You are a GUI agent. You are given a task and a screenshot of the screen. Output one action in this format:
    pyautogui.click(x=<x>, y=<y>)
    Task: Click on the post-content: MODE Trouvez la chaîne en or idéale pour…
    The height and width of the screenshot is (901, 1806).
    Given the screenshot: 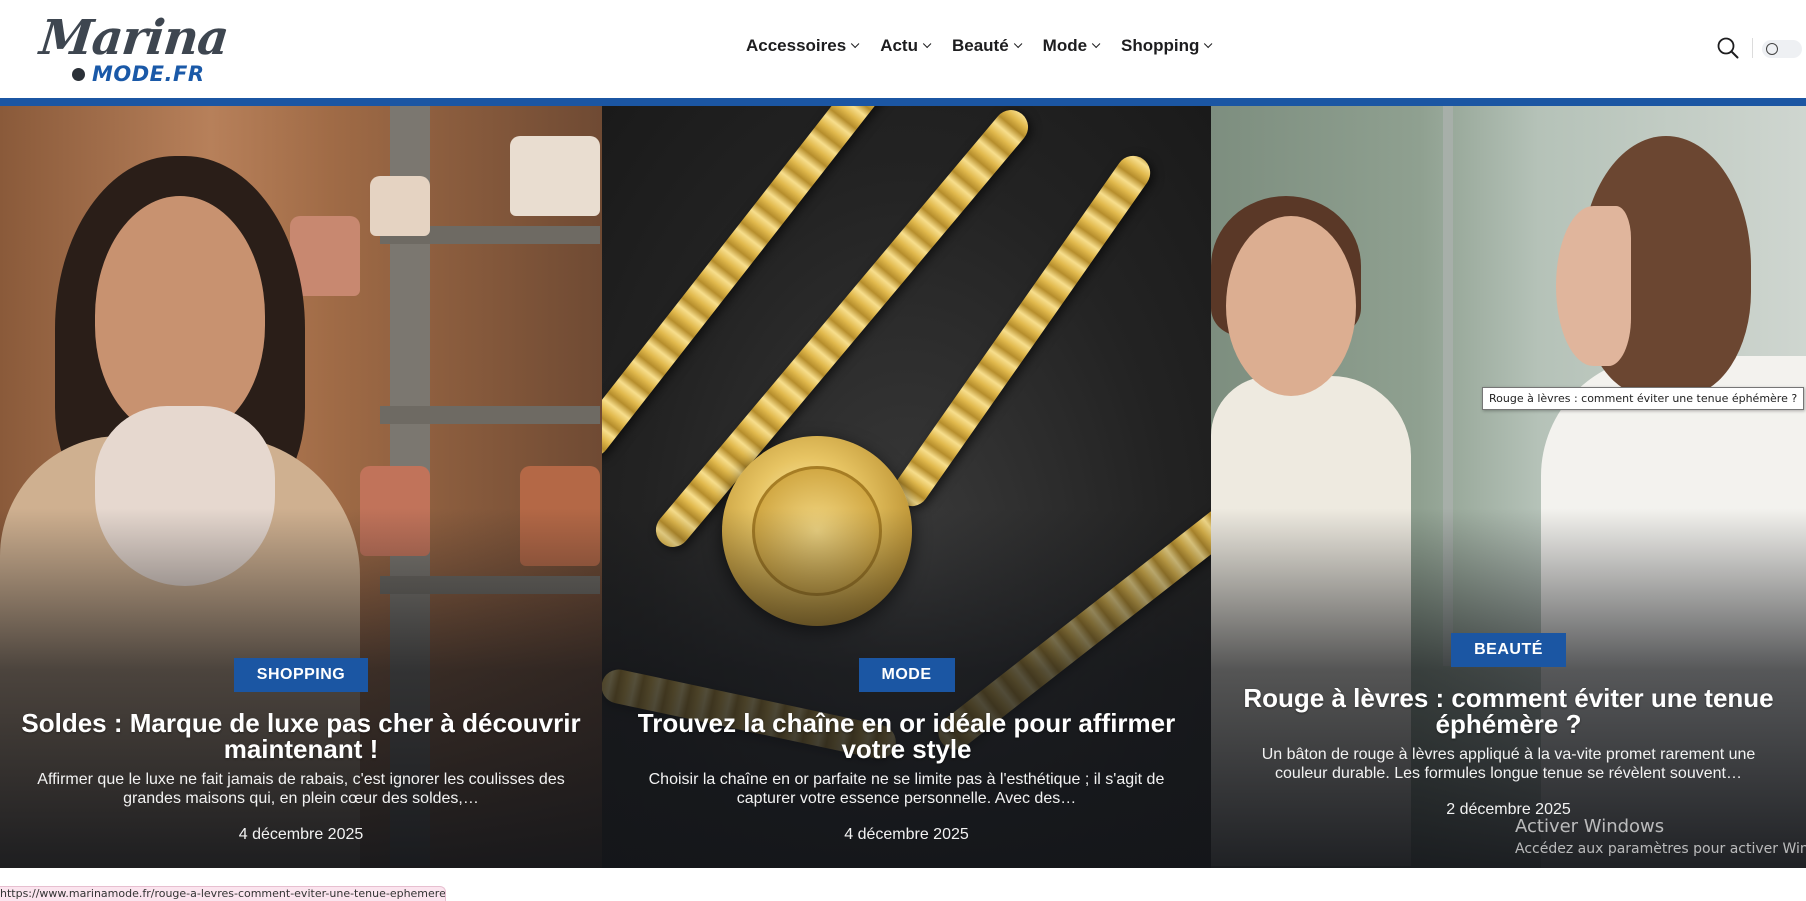 What is the action you would take?
    pyautogui.click(x=906, y=751)
    